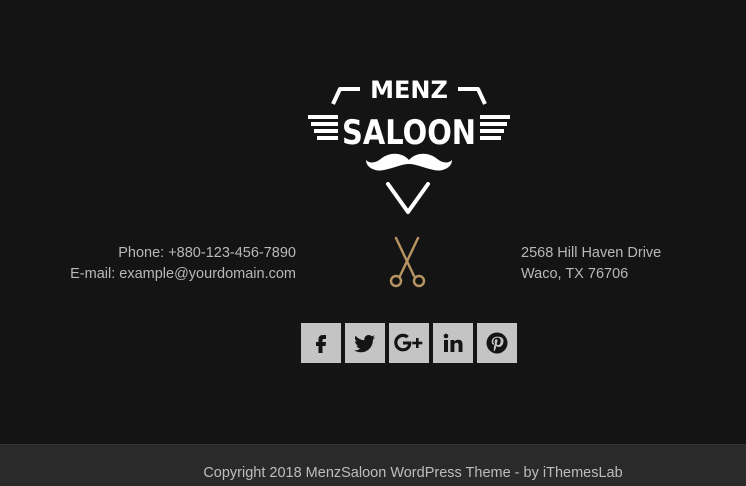  I want to click on twitter-button, so click(365, 343).